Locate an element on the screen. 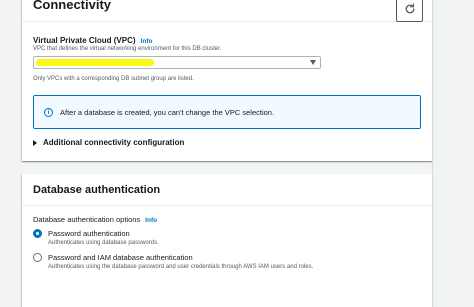 This screenshot has height=307, width=474. additional-connectivity-label: Additional connectivity configuration is located at coordinates (114, 142).